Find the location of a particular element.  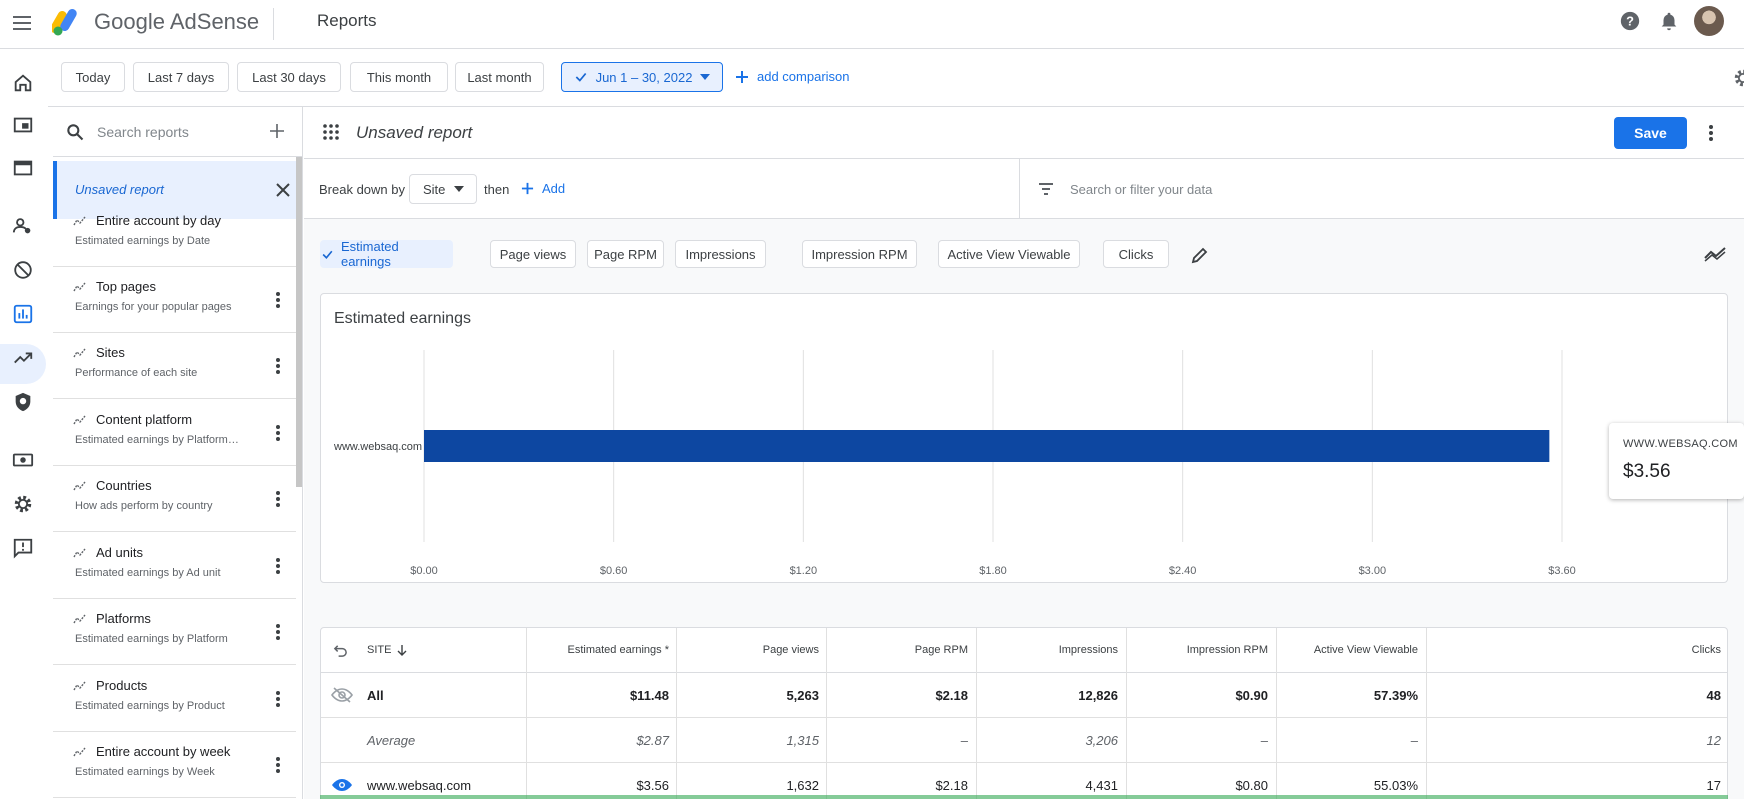

metric-chip-impressions: Impressions is located at coordinates (720, 254).